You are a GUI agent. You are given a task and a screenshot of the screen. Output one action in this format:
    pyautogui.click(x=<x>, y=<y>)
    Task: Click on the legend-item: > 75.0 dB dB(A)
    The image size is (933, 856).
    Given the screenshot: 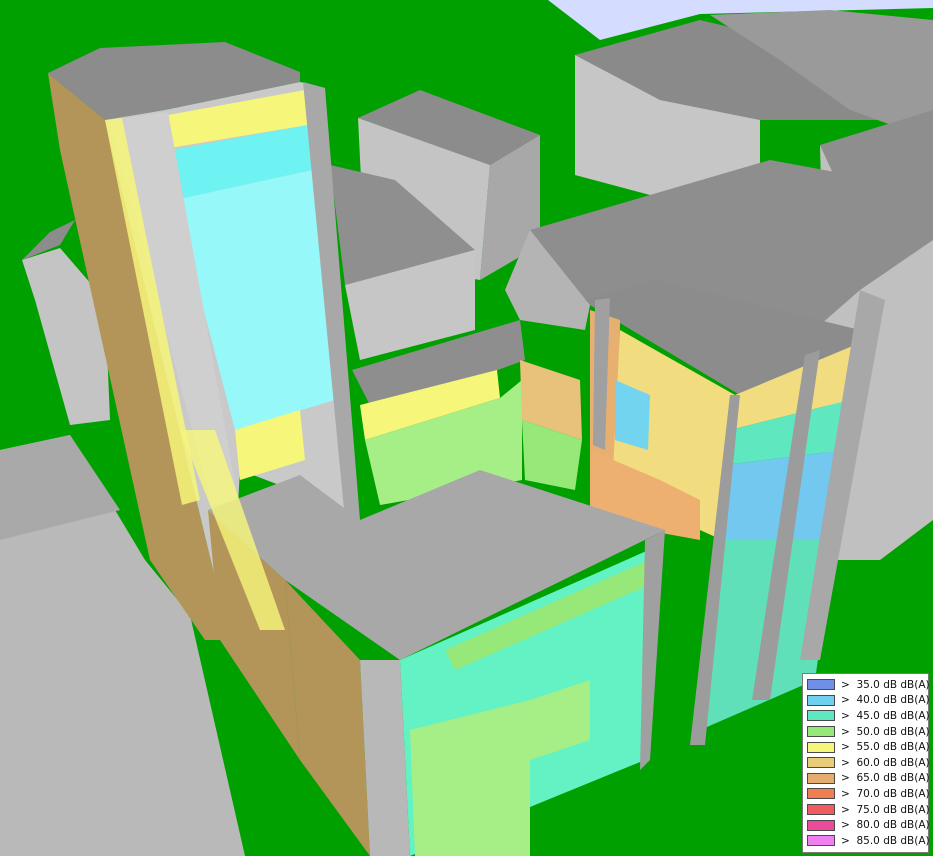 What is the action you would take?
    pyautogui.click(x=868, y=810)
    